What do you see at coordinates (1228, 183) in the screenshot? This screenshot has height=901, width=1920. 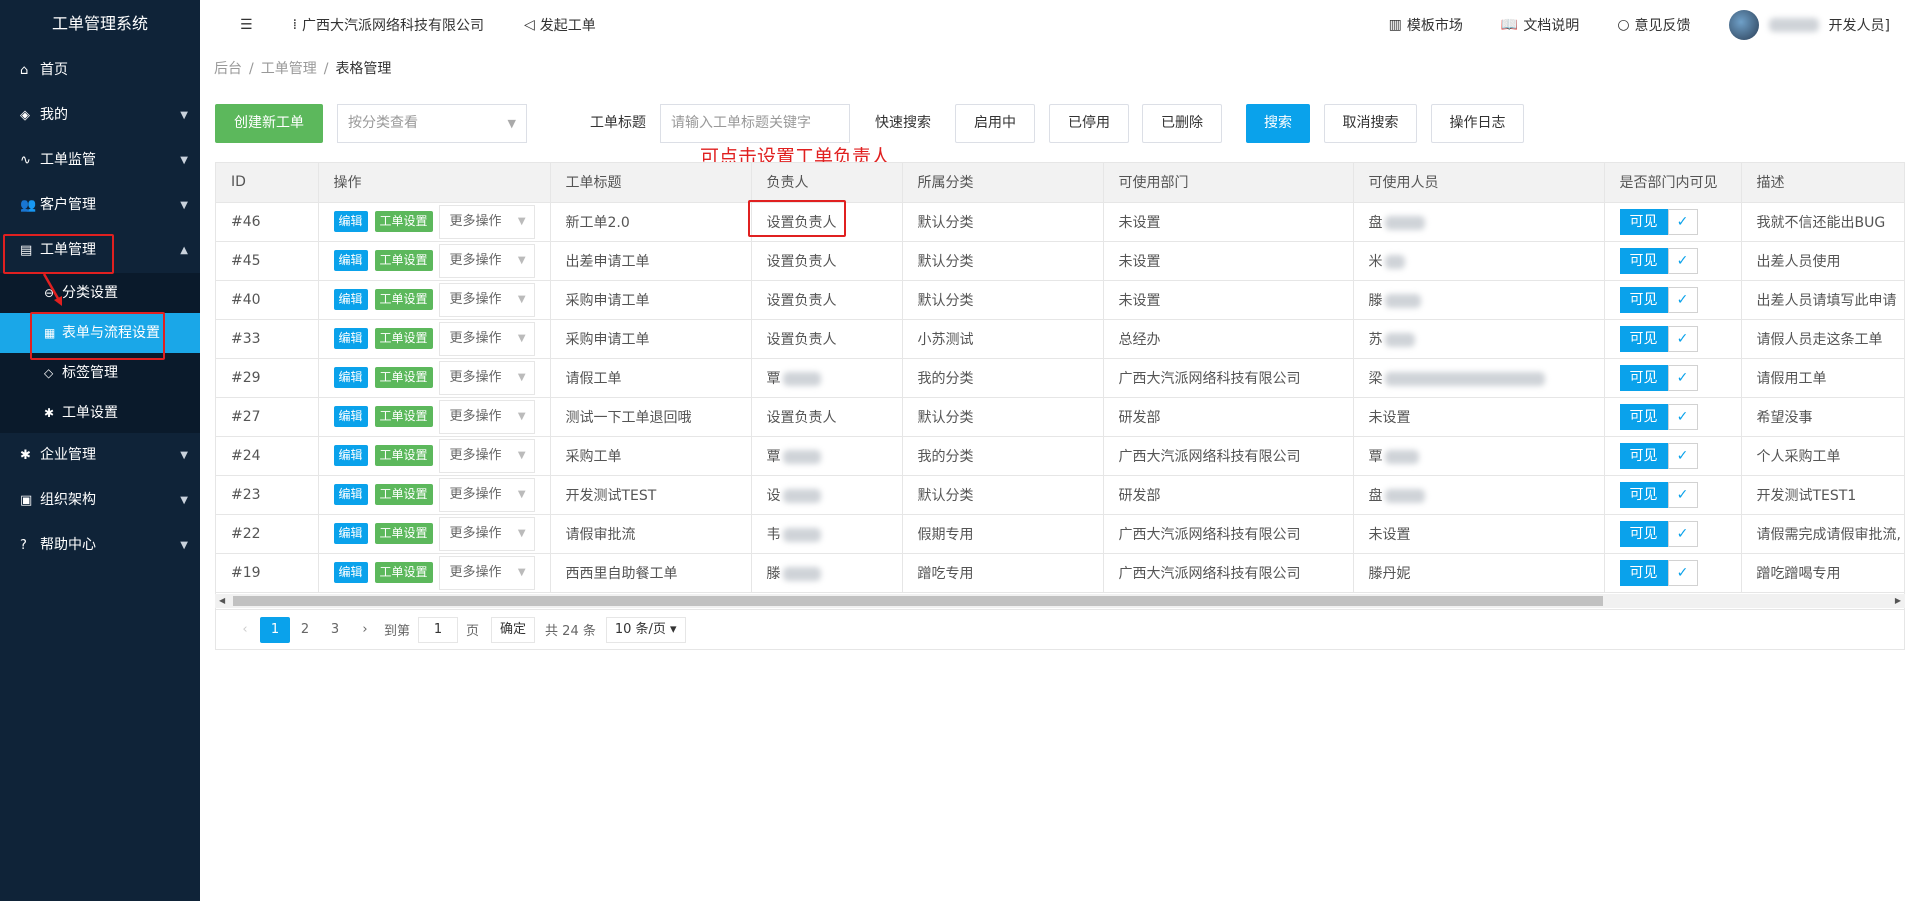 I see `column-header: 可使用部门` at bounding box center [1228, 183].